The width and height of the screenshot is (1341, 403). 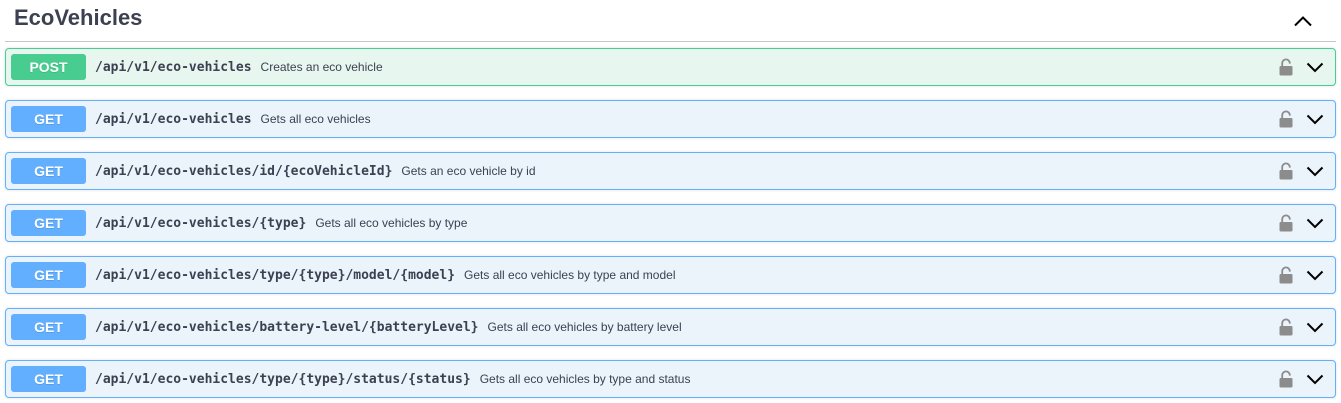 What do you see at coordinates (670, 21) in the screenshot?
I see `tag-header: EcoVehicles` at bounding box center [670, 21].